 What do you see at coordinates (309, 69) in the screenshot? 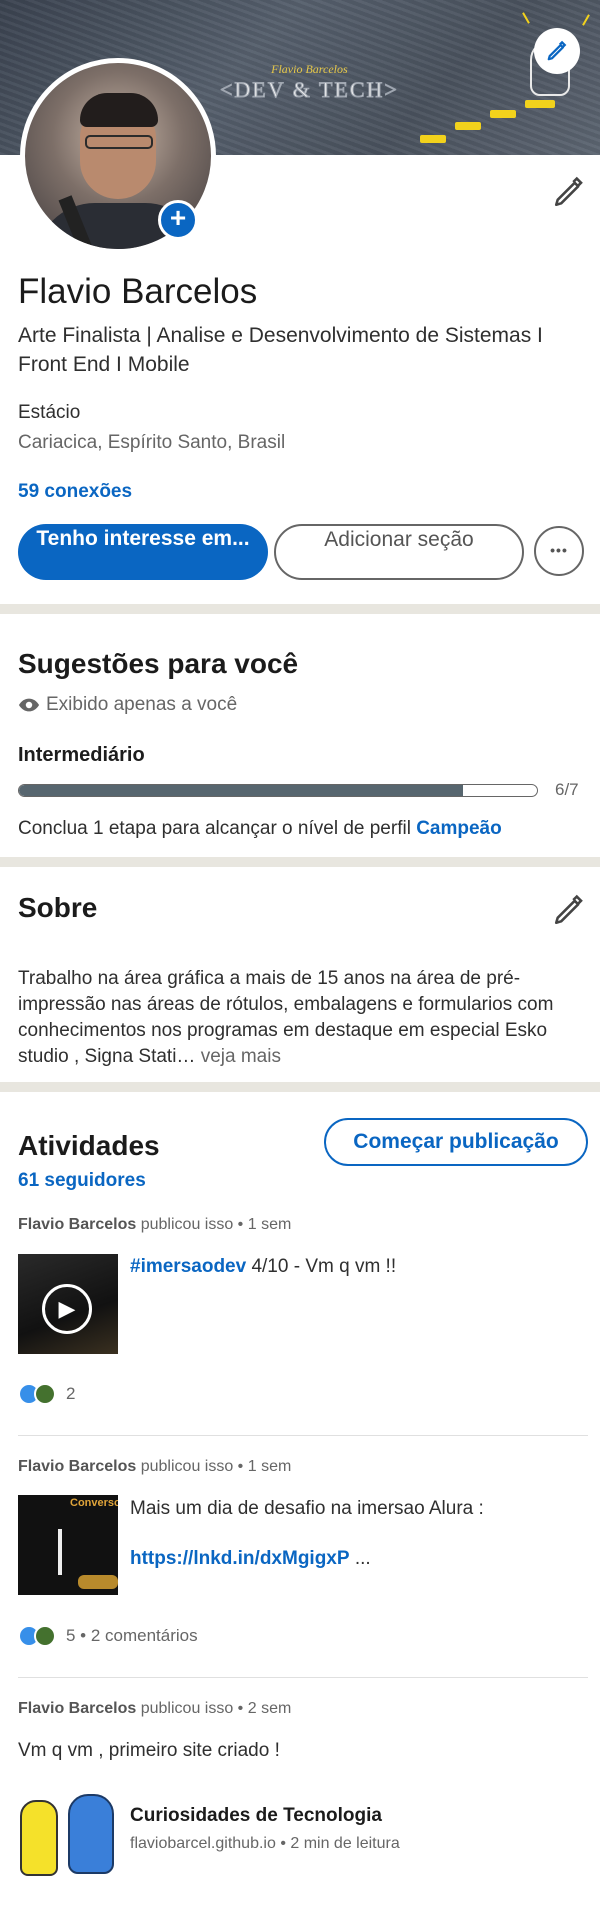
I see `banner-sub-text: Flavio Barcelos` at bounding box center [309, 69].